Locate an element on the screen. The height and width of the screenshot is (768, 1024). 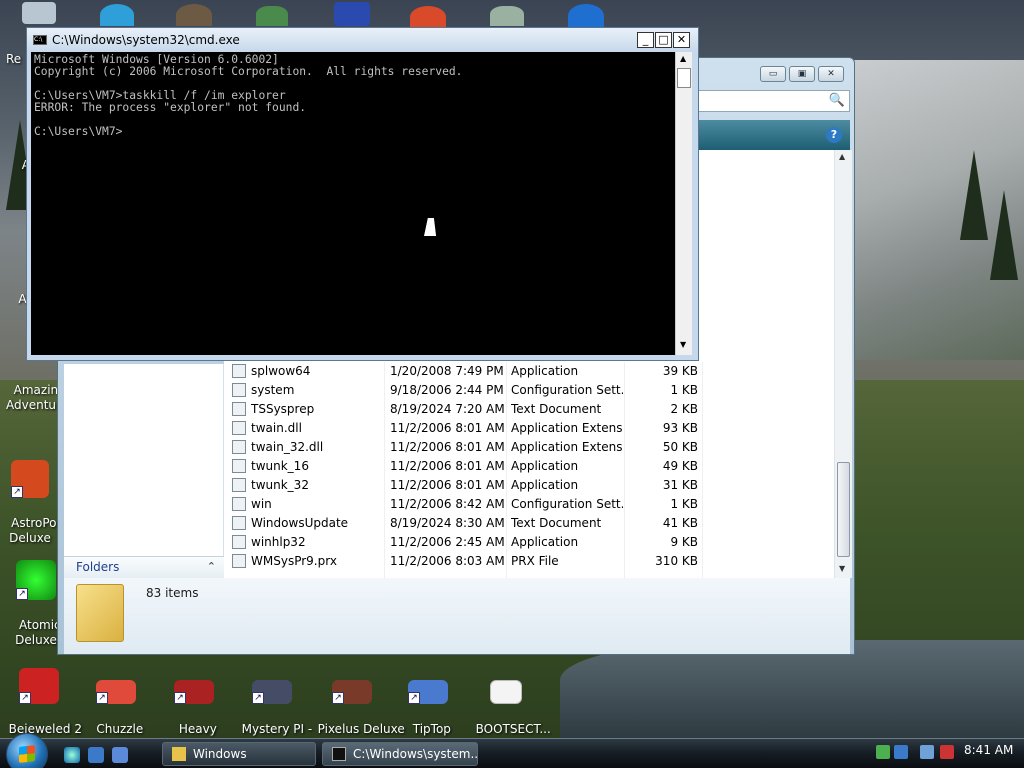
wallpaper-lake is located at coordinates (792, 690).